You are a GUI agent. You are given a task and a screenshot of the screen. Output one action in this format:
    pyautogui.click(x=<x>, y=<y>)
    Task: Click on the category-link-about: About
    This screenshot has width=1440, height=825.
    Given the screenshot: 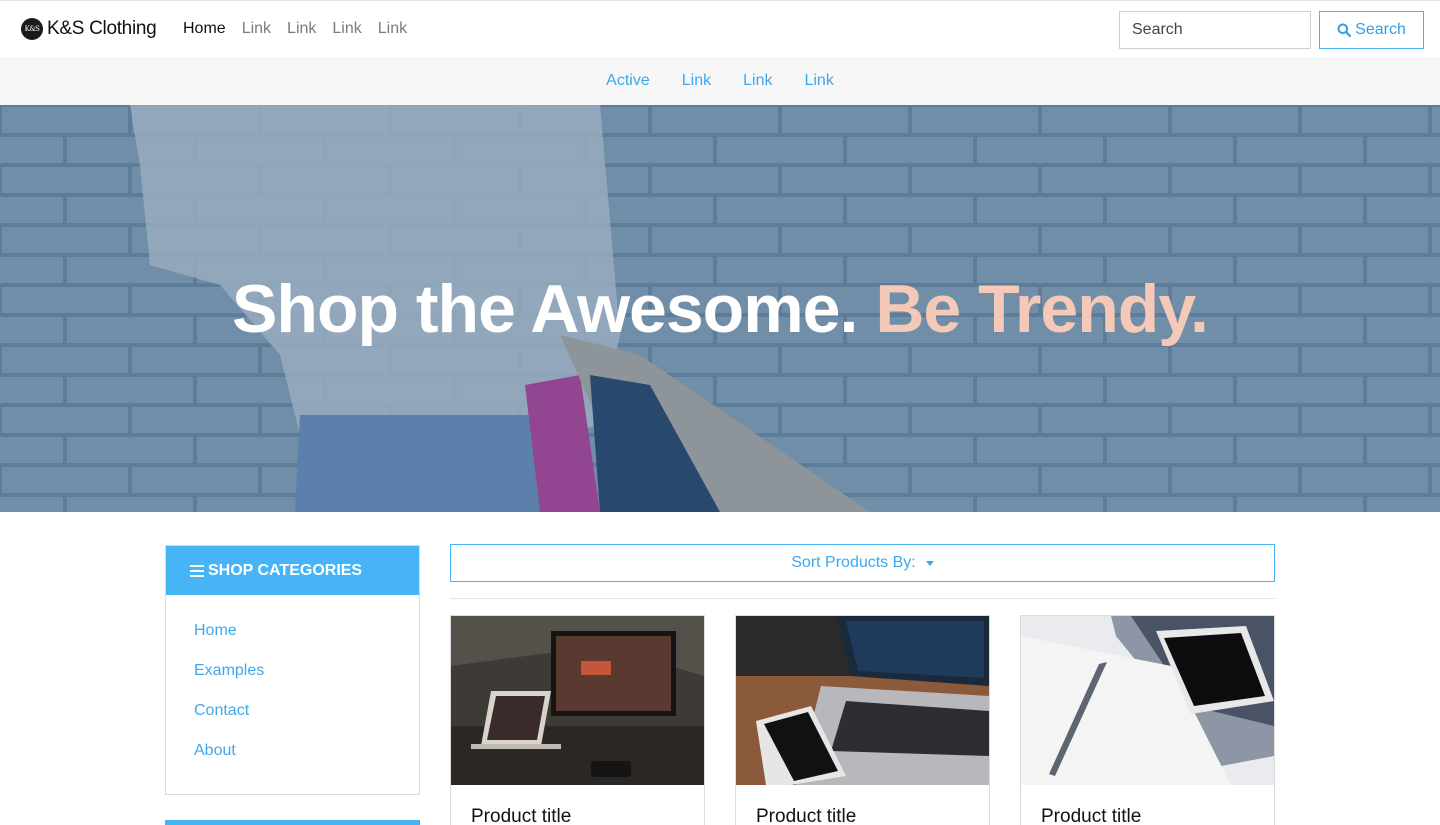 What is the action you would take?
    pyautogui.click(x=292, y=751)
    